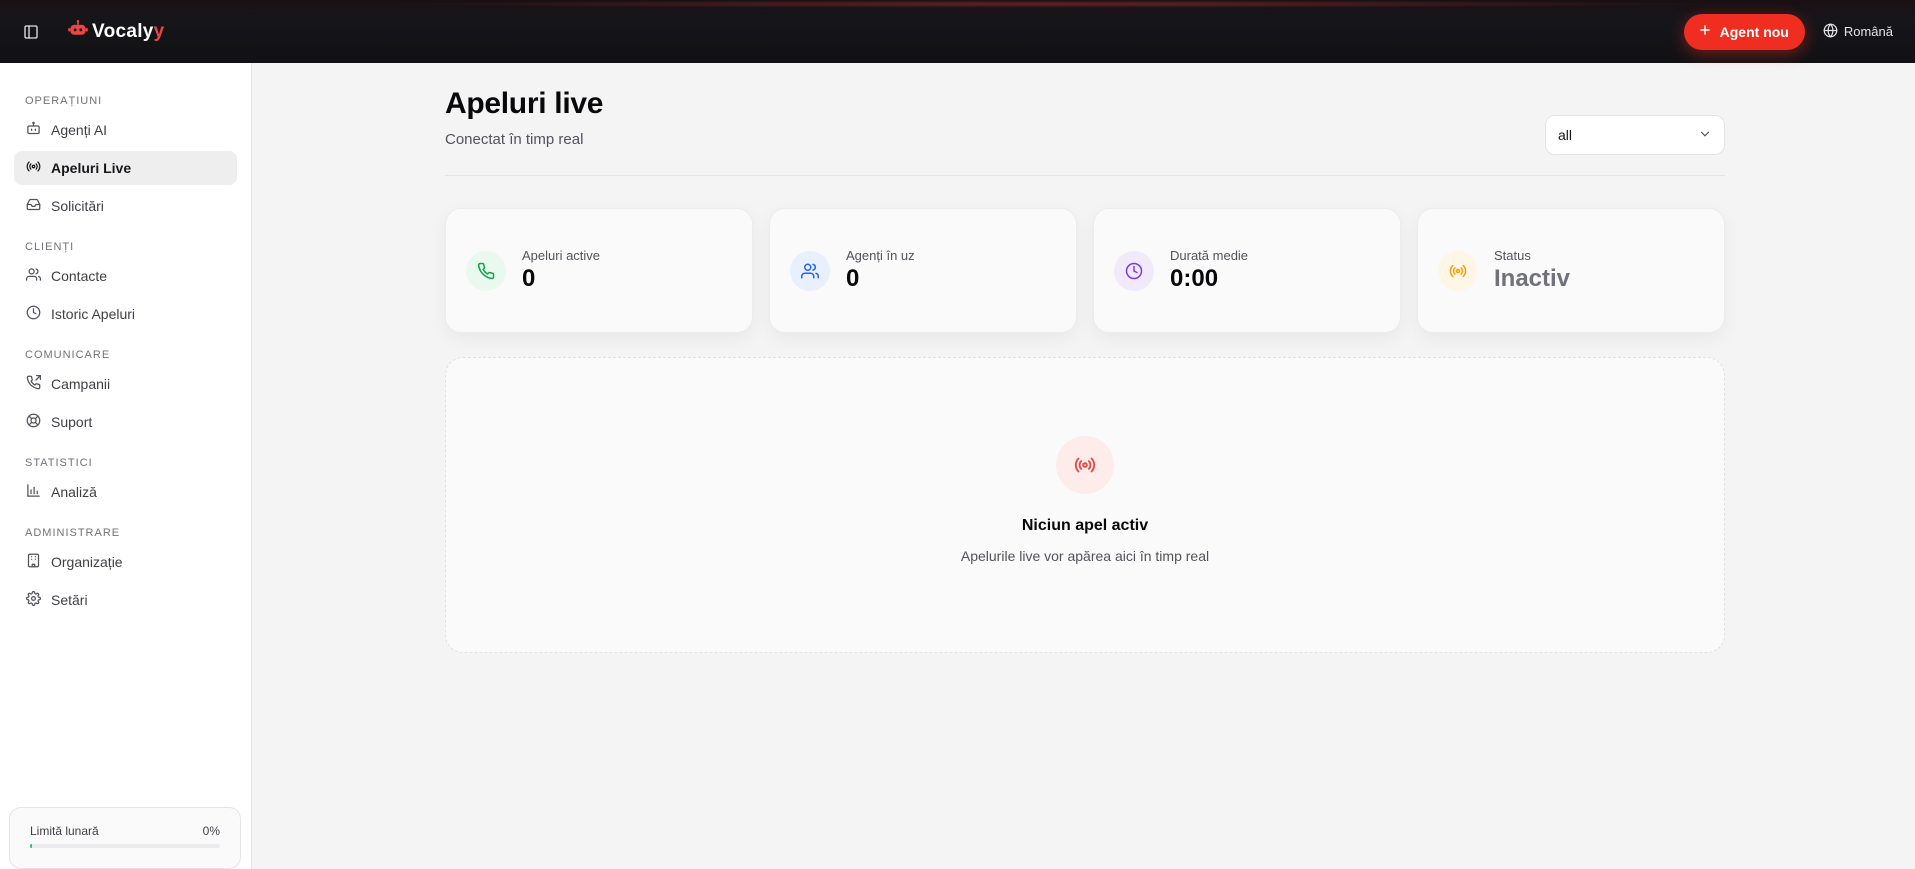  Describe the element at coordinates (33, 130) in the screenshot. I see `bot-icon` at that location.